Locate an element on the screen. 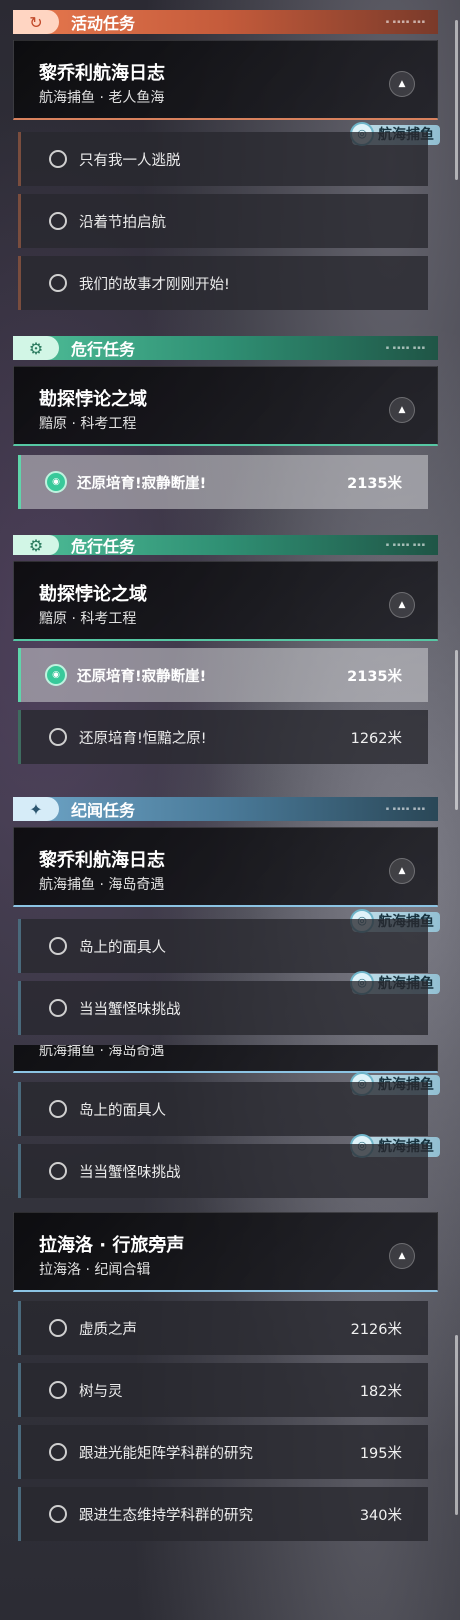  task-distance: 340米 is located at coordinates (380, 1515).